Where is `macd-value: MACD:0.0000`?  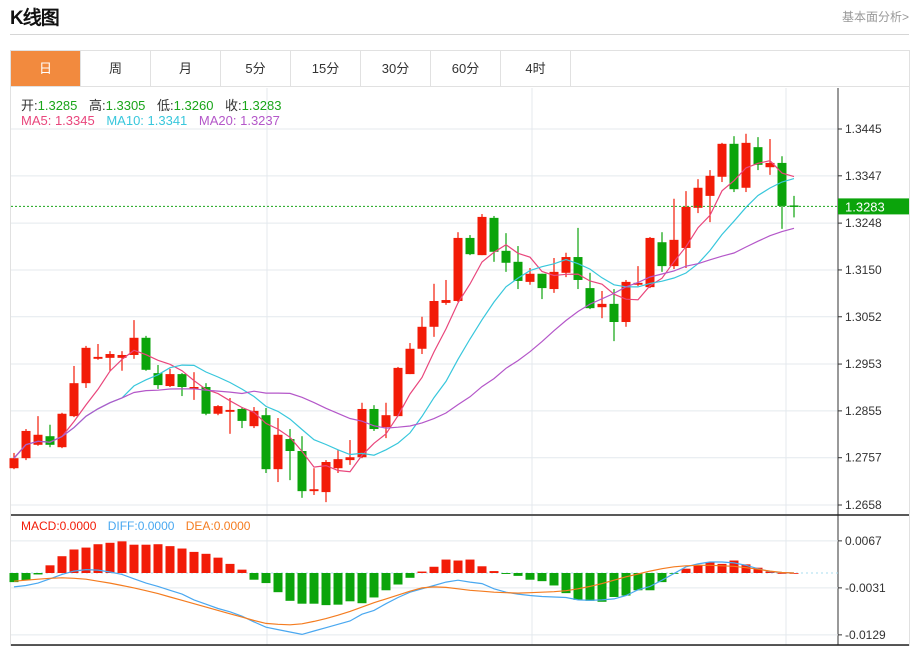
macd-value: MACD:0.0000 is located at coordinates (59, 526).